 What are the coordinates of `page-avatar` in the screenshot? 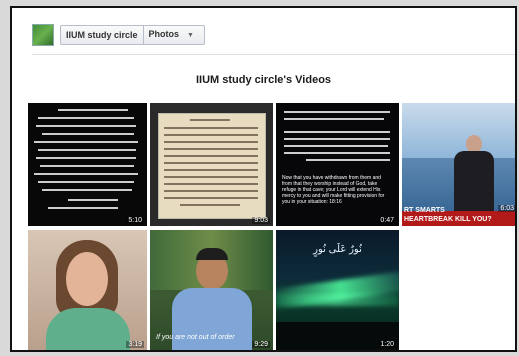 It's located at (43, 35).